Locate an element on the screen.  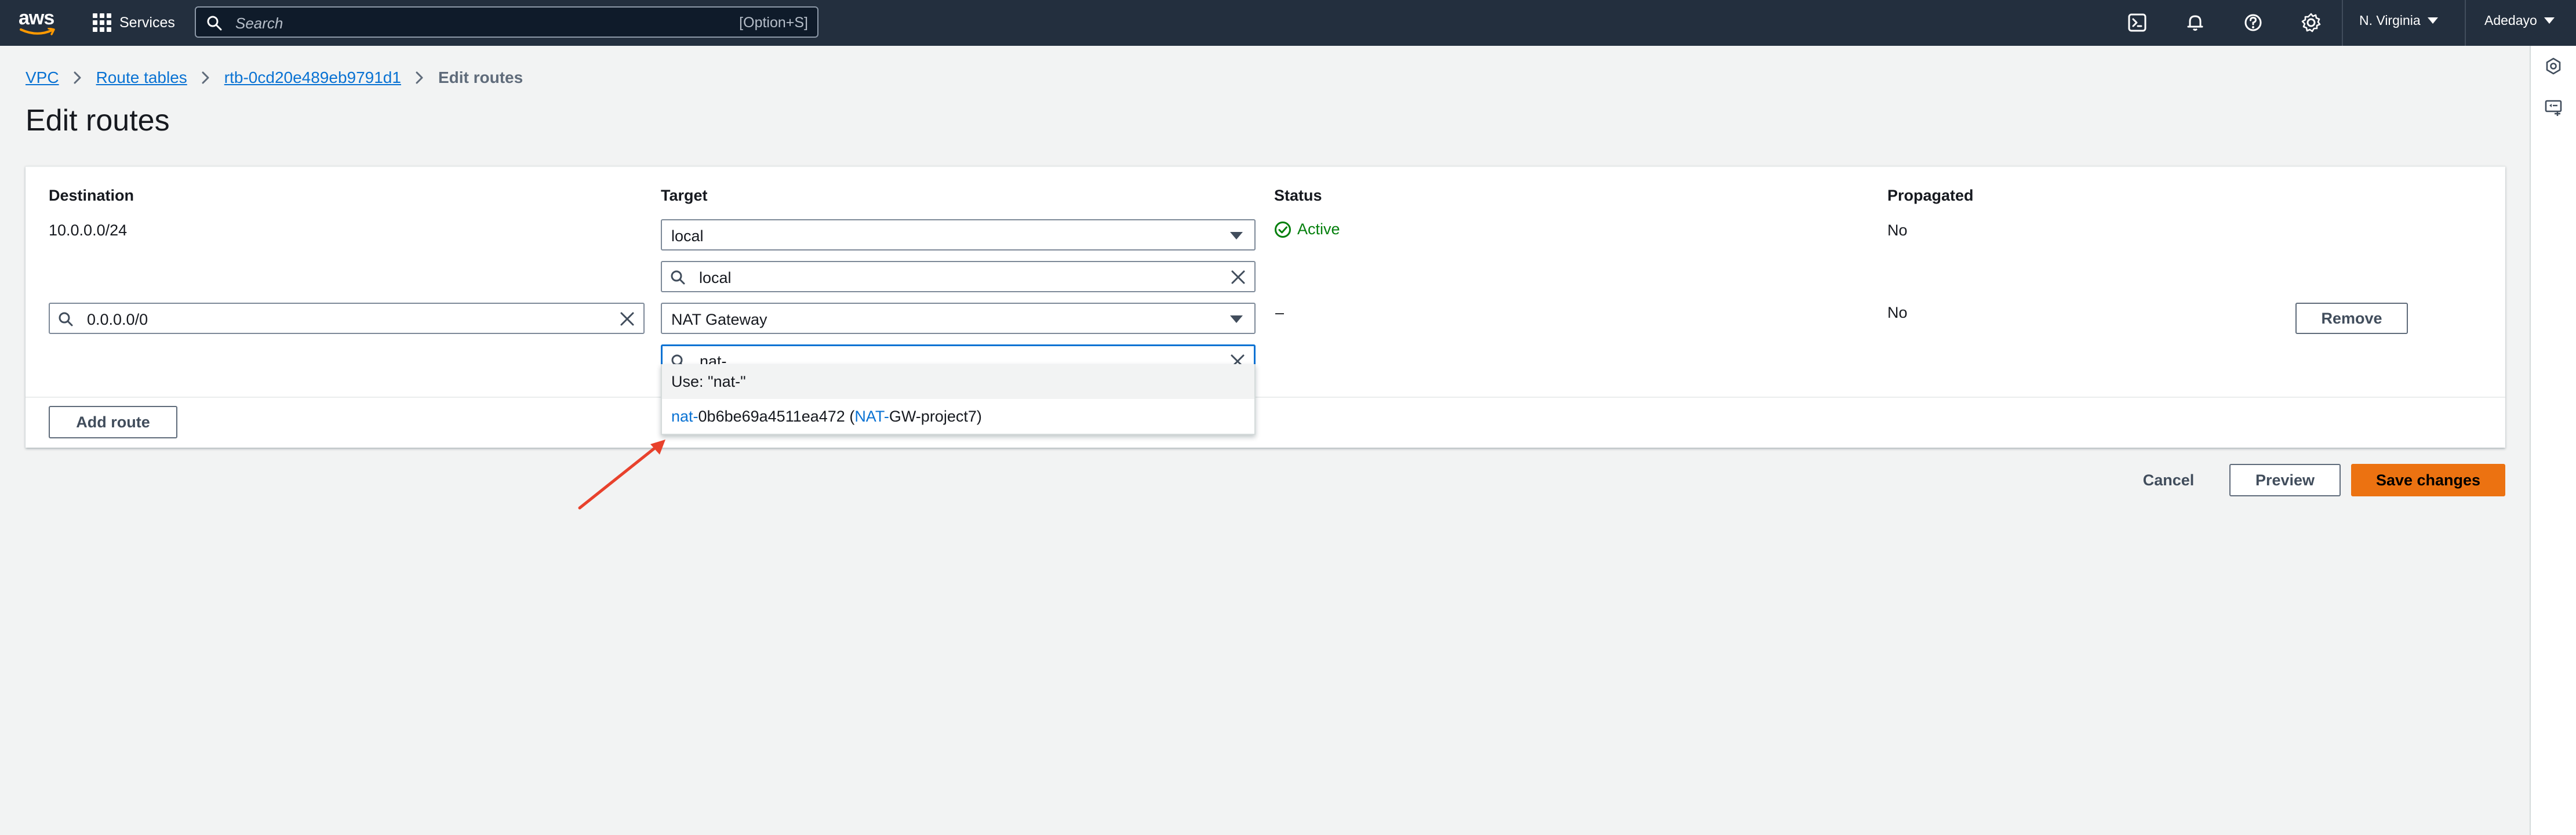
info-panel-toggle is located at coordinates (2553, 66).